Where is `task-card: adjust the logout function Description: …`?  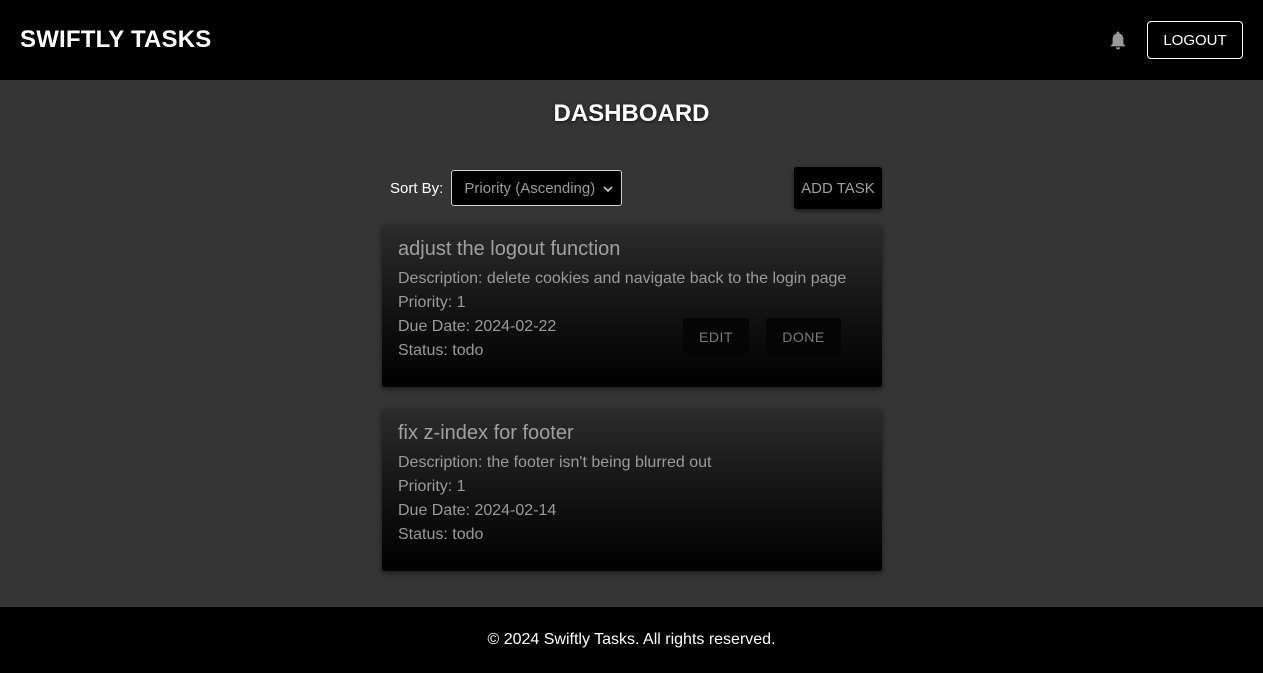
task-card: adjust the logout function Description: … is located at coordinates (632, 305).